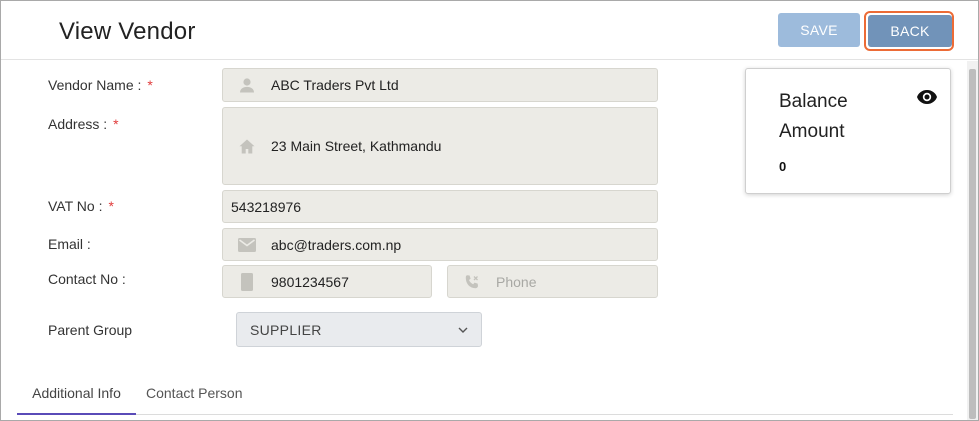 This screenshot has height=421, width=979. I want to click on chevron-down-icon, so click(463, 330).